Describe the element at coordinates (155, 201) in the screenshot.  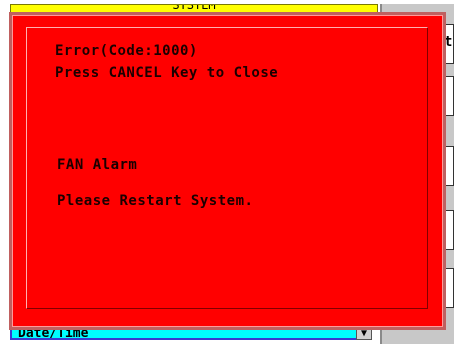
I see `action-message-text: Please Restart System.` at that location.